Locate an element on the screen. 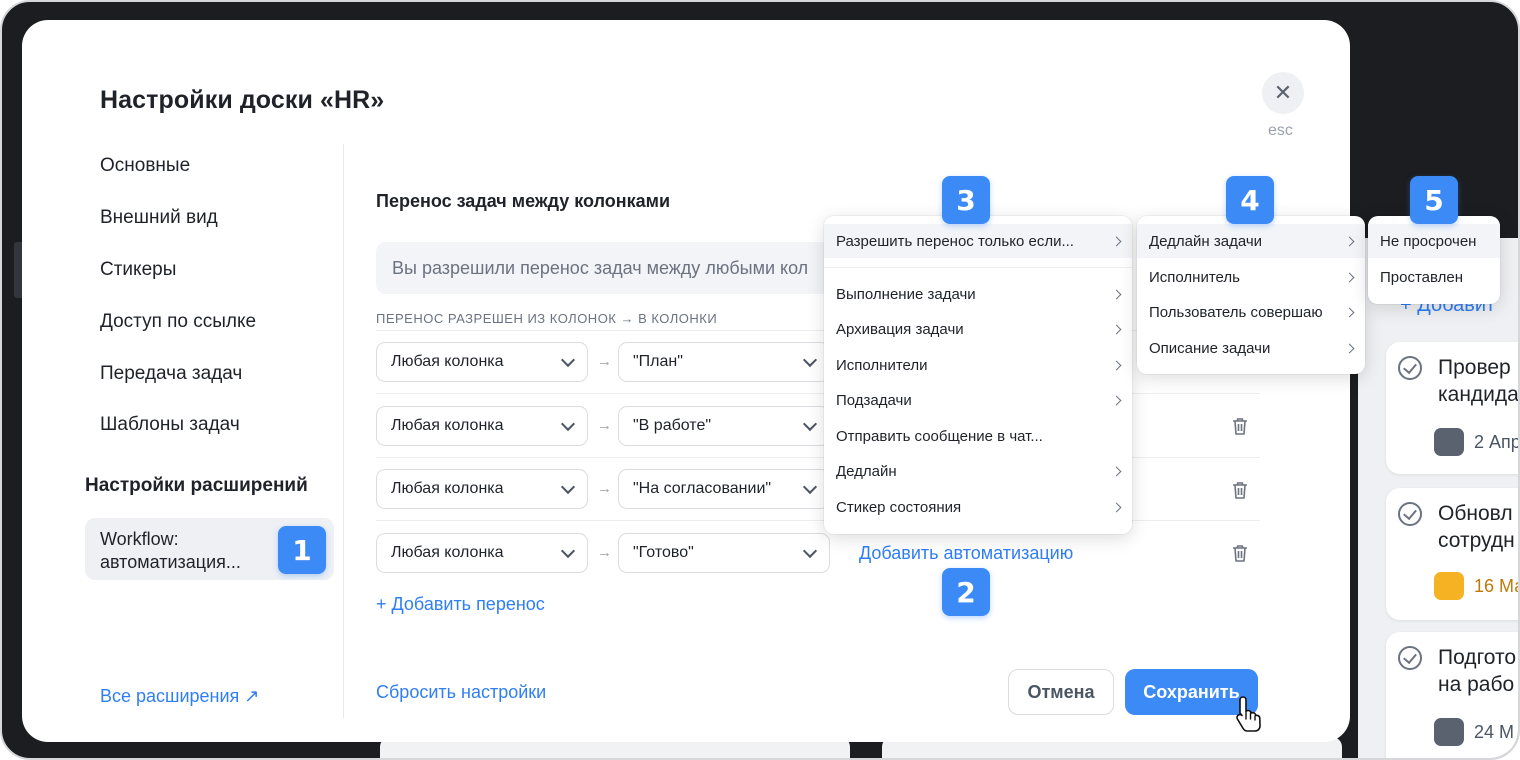  hand-pointer-cursor-icon is located at coordinates (1249, 716).